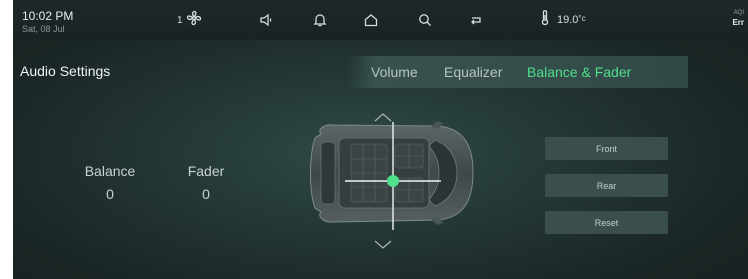  I want to click on fan-icon, so click(194, 20).